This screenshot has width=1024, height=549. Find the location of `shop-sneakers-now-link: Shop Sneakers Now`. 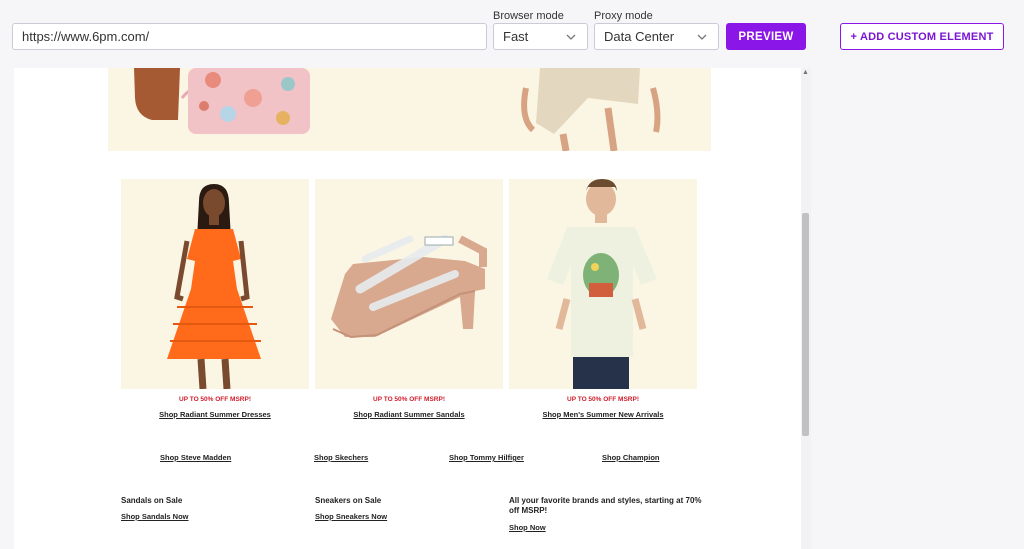

shop-sneakers-now-link: Shop Sneakers Now is located at coordinates (351, 516).